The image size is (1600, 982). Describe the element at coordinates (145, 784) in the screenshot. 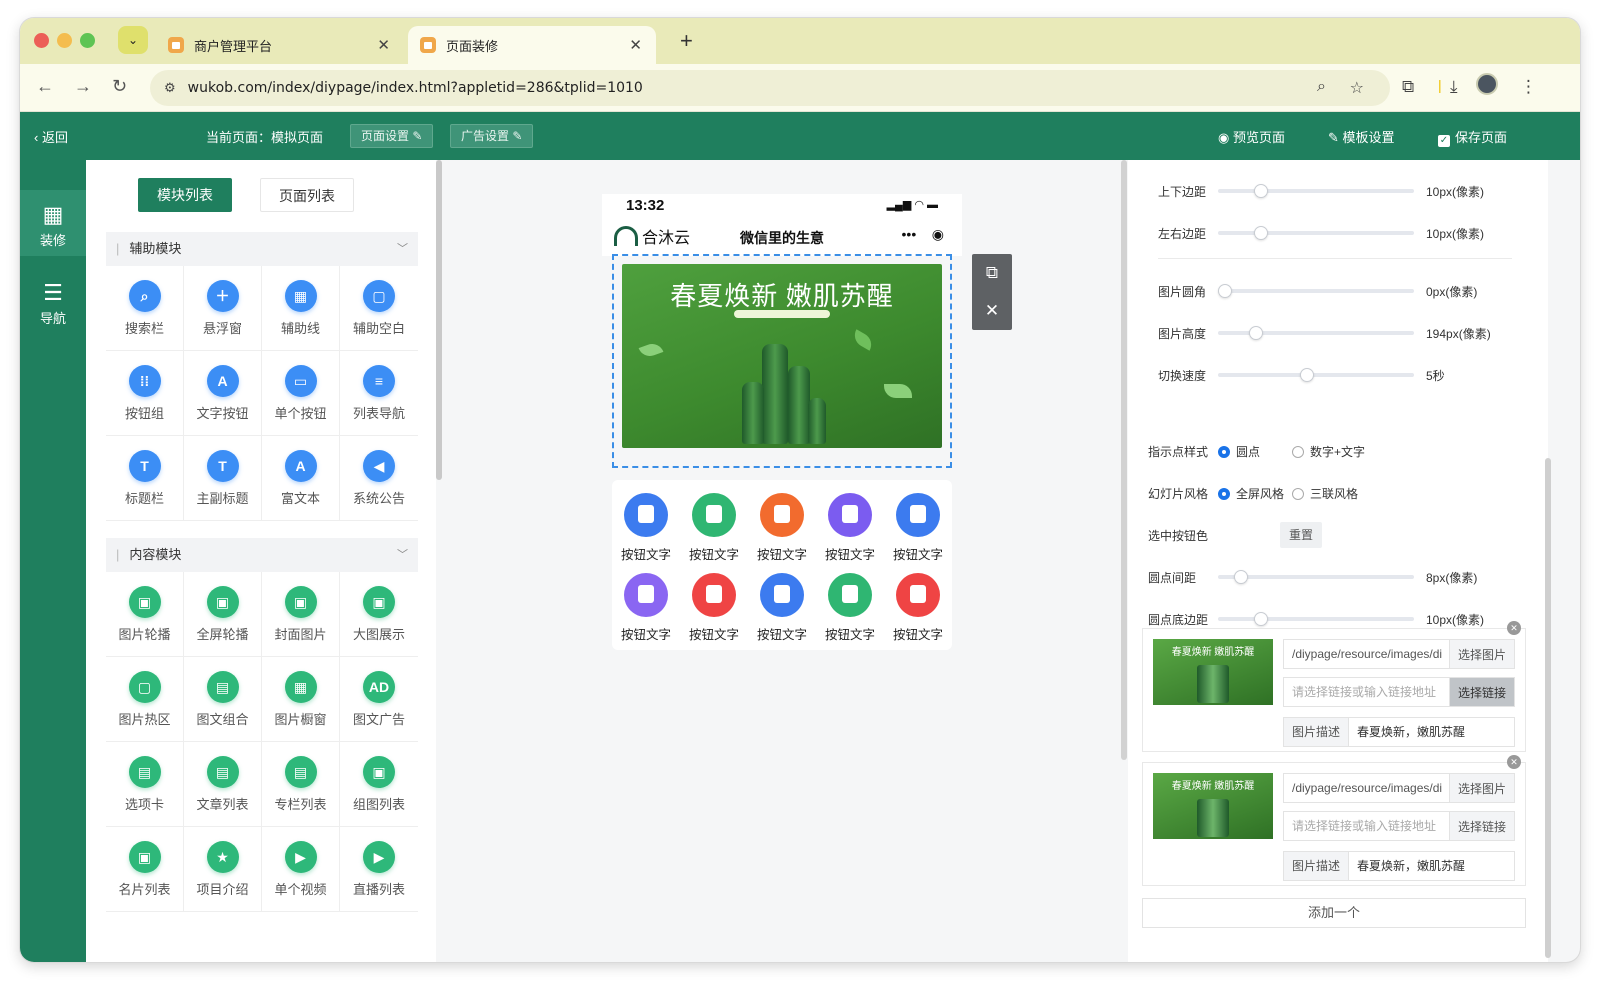

I see `content-module-item: ▤ 选项卡` at that location.